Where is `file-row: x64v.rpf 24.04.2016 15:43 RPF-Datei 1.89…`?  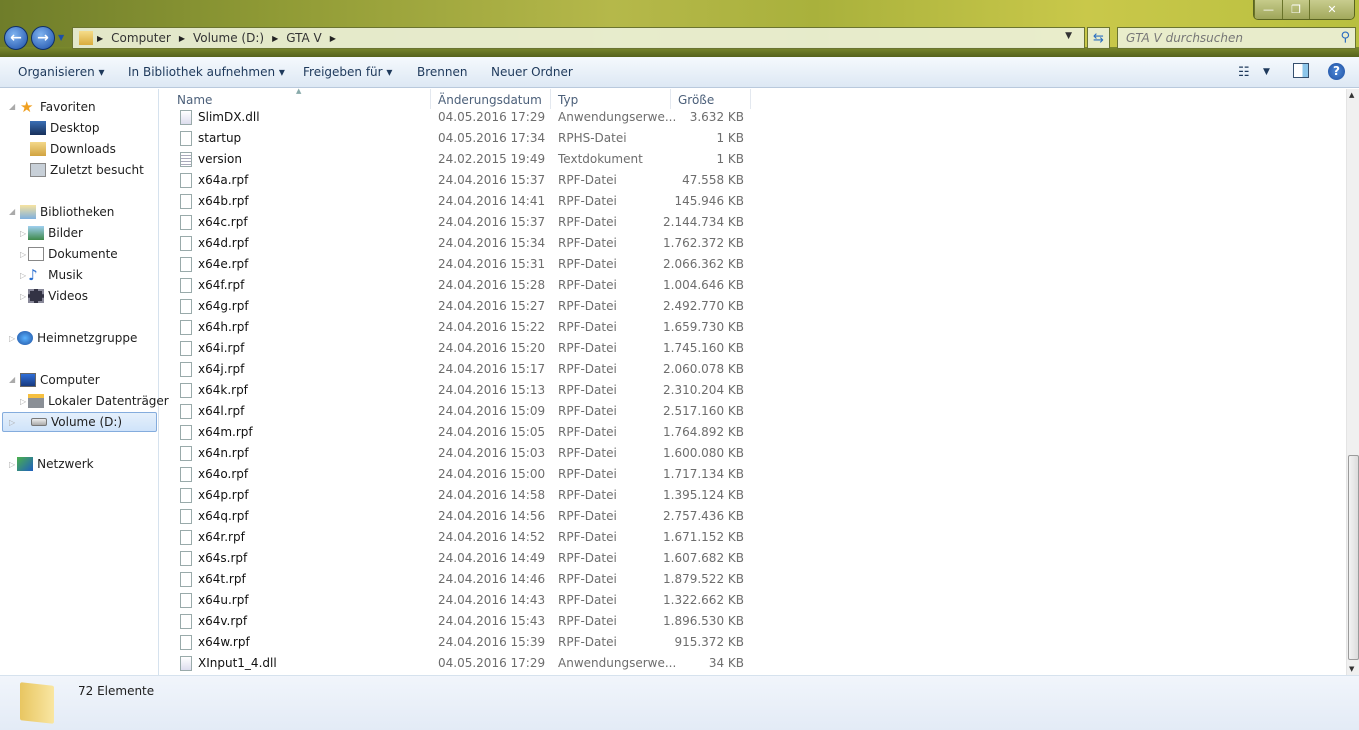 file-row: x64v.rpf 24.04.2016 15:43 RPF-Datei 1.89… is located at coordinates (460, 621).